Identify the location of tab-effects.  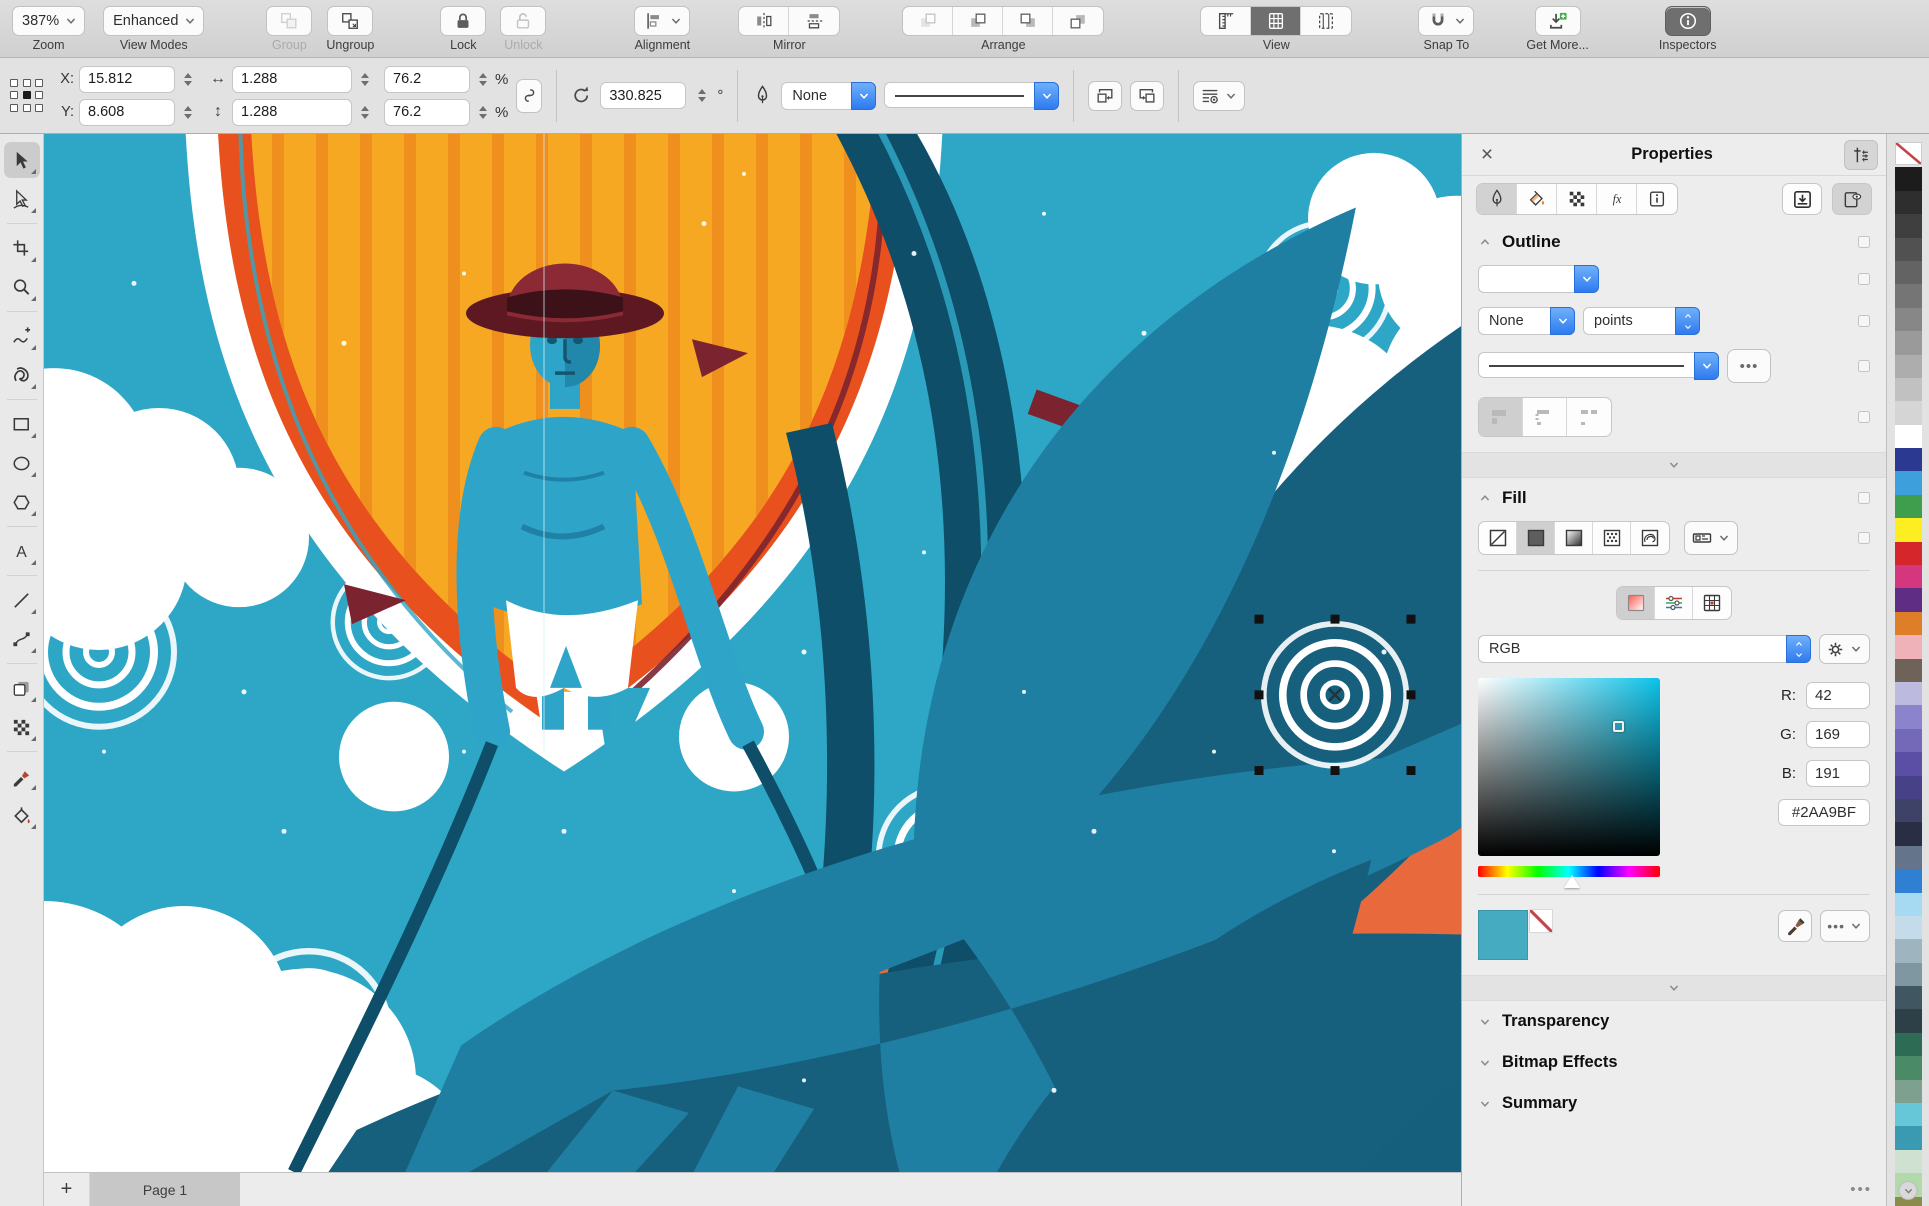
(1617, 199).